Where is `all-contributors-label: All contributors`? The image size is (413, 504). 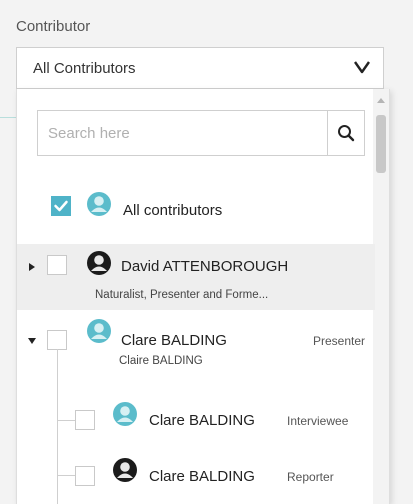
all-contributors-label: All contributors is located at coordinates (173, 210).